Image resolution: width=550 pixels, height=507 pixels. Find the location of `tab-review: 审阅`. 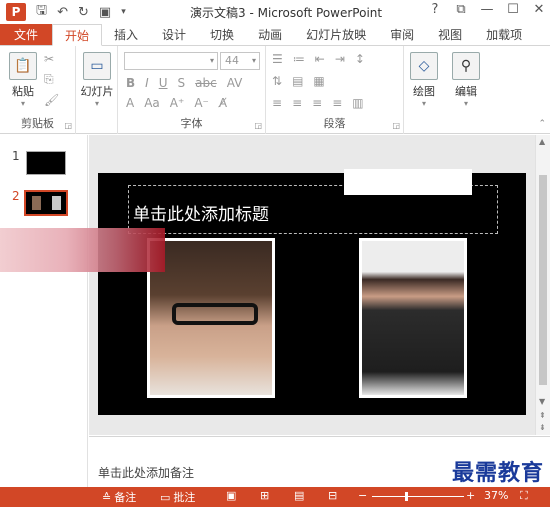

tab-review: 审阅 is located at coordinates (402, 34).